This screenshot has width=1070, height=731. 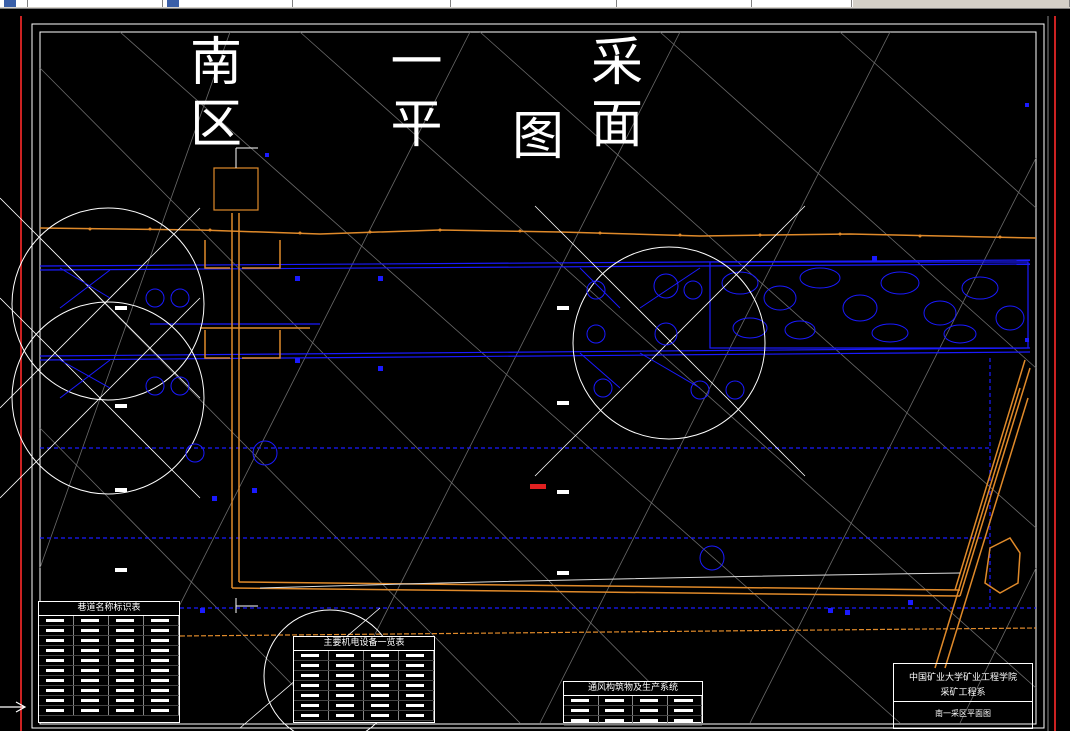 I want to click on upper-haulage-roadway, so click(x=538, y=233).